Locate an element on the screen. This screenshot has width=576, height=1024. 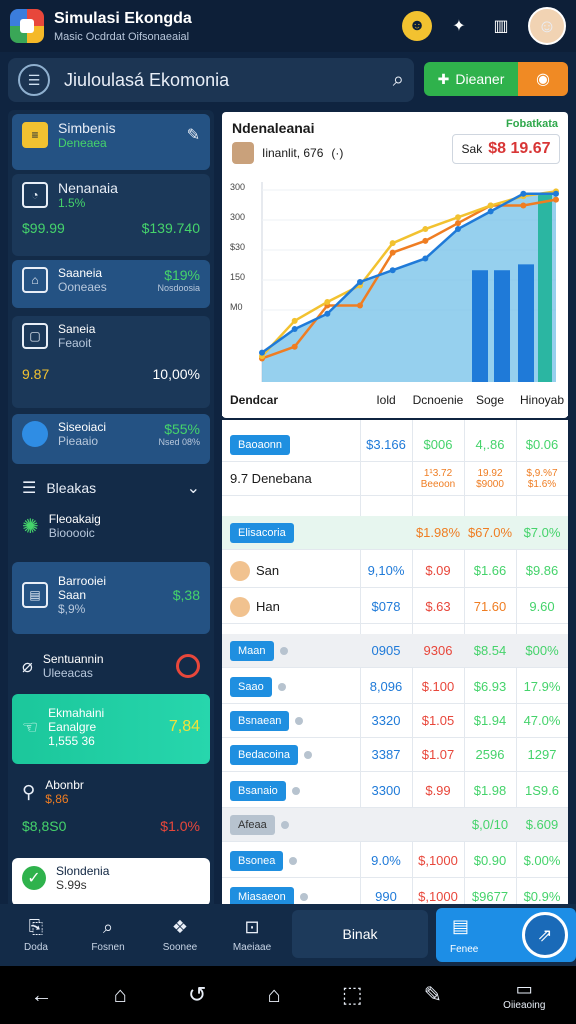
nav-item-fosnen: ⌕ Fosnen is located at coordinates (108, 935).